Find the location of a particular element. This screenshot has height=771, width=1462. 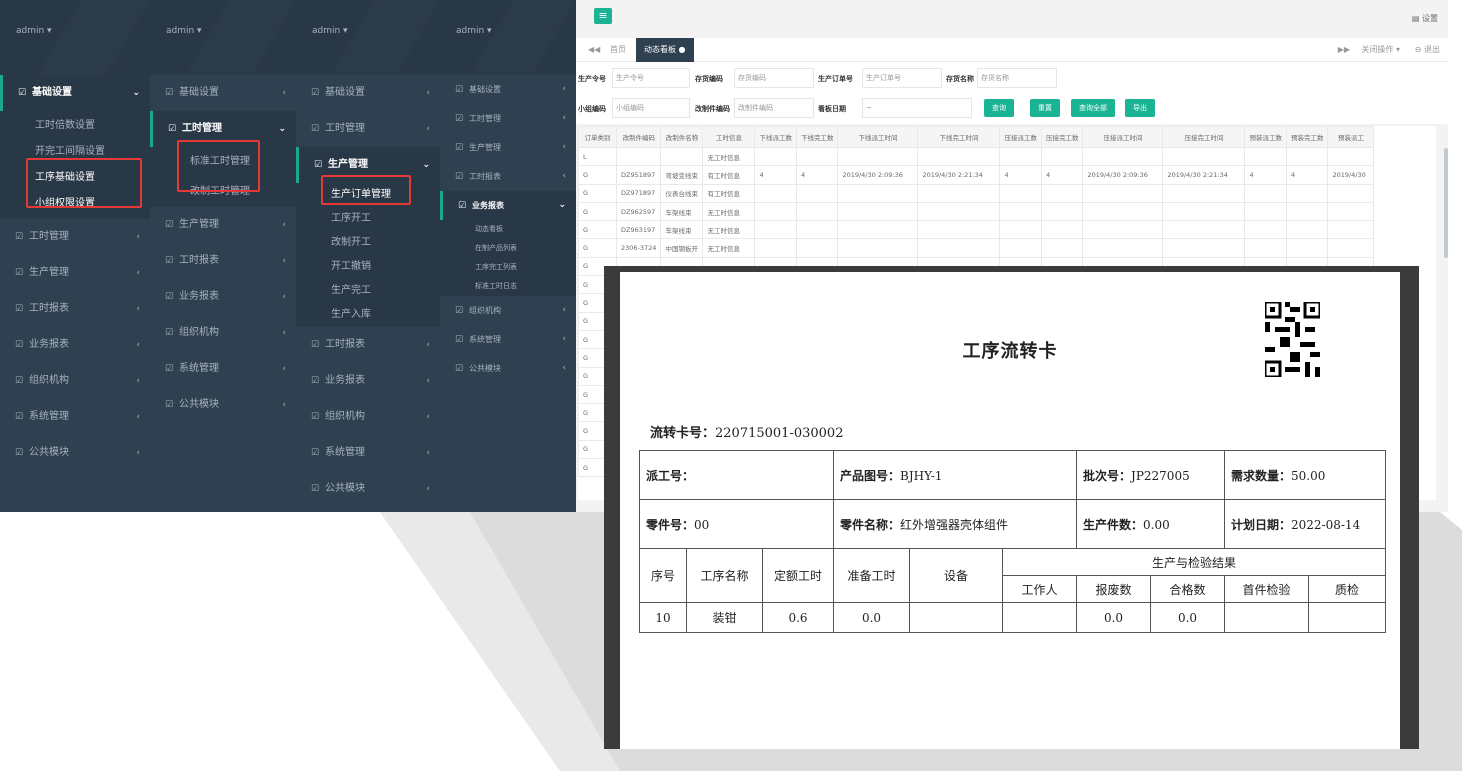

production-order-input: 生产令号 is located at coordinates (651, 78).